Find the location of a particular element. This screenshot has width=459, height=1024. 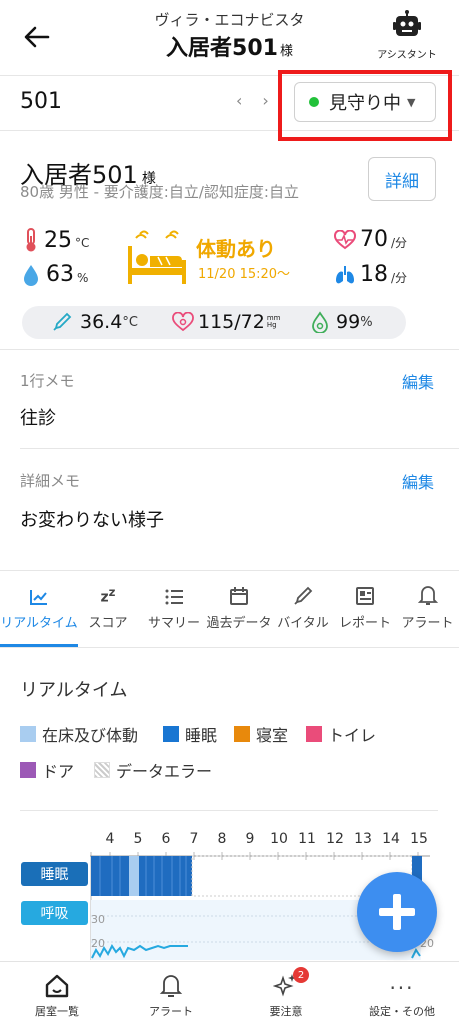

tab-report: レポート is located at coordinates (365, 610).